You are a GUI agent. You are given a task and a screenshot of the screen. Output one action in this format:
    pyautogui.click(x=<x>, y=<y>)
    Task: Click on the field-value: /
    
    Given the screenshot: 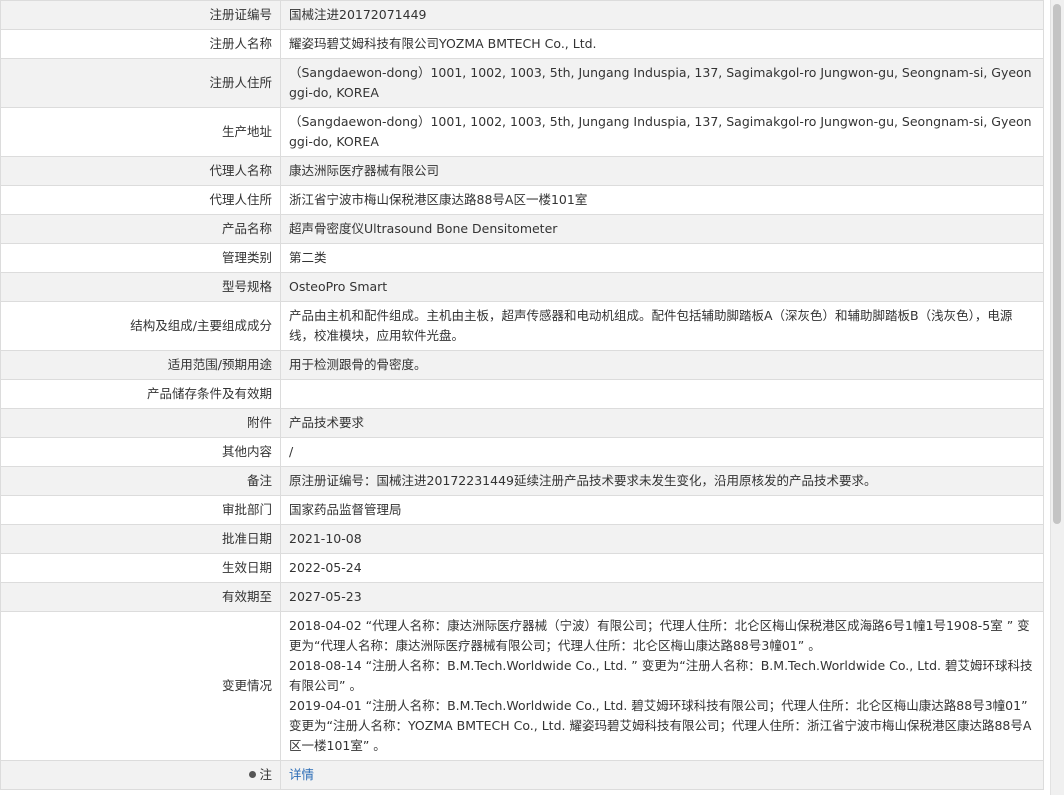 What is the action you would take?
    pyautogui.click(x=662, y=452)
    